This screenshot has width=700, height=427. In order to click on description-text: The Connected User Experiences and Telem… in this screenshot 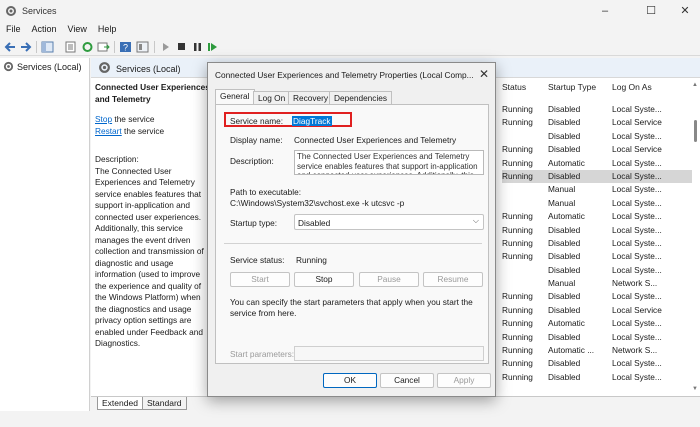, I will do `click(149, 257)`.